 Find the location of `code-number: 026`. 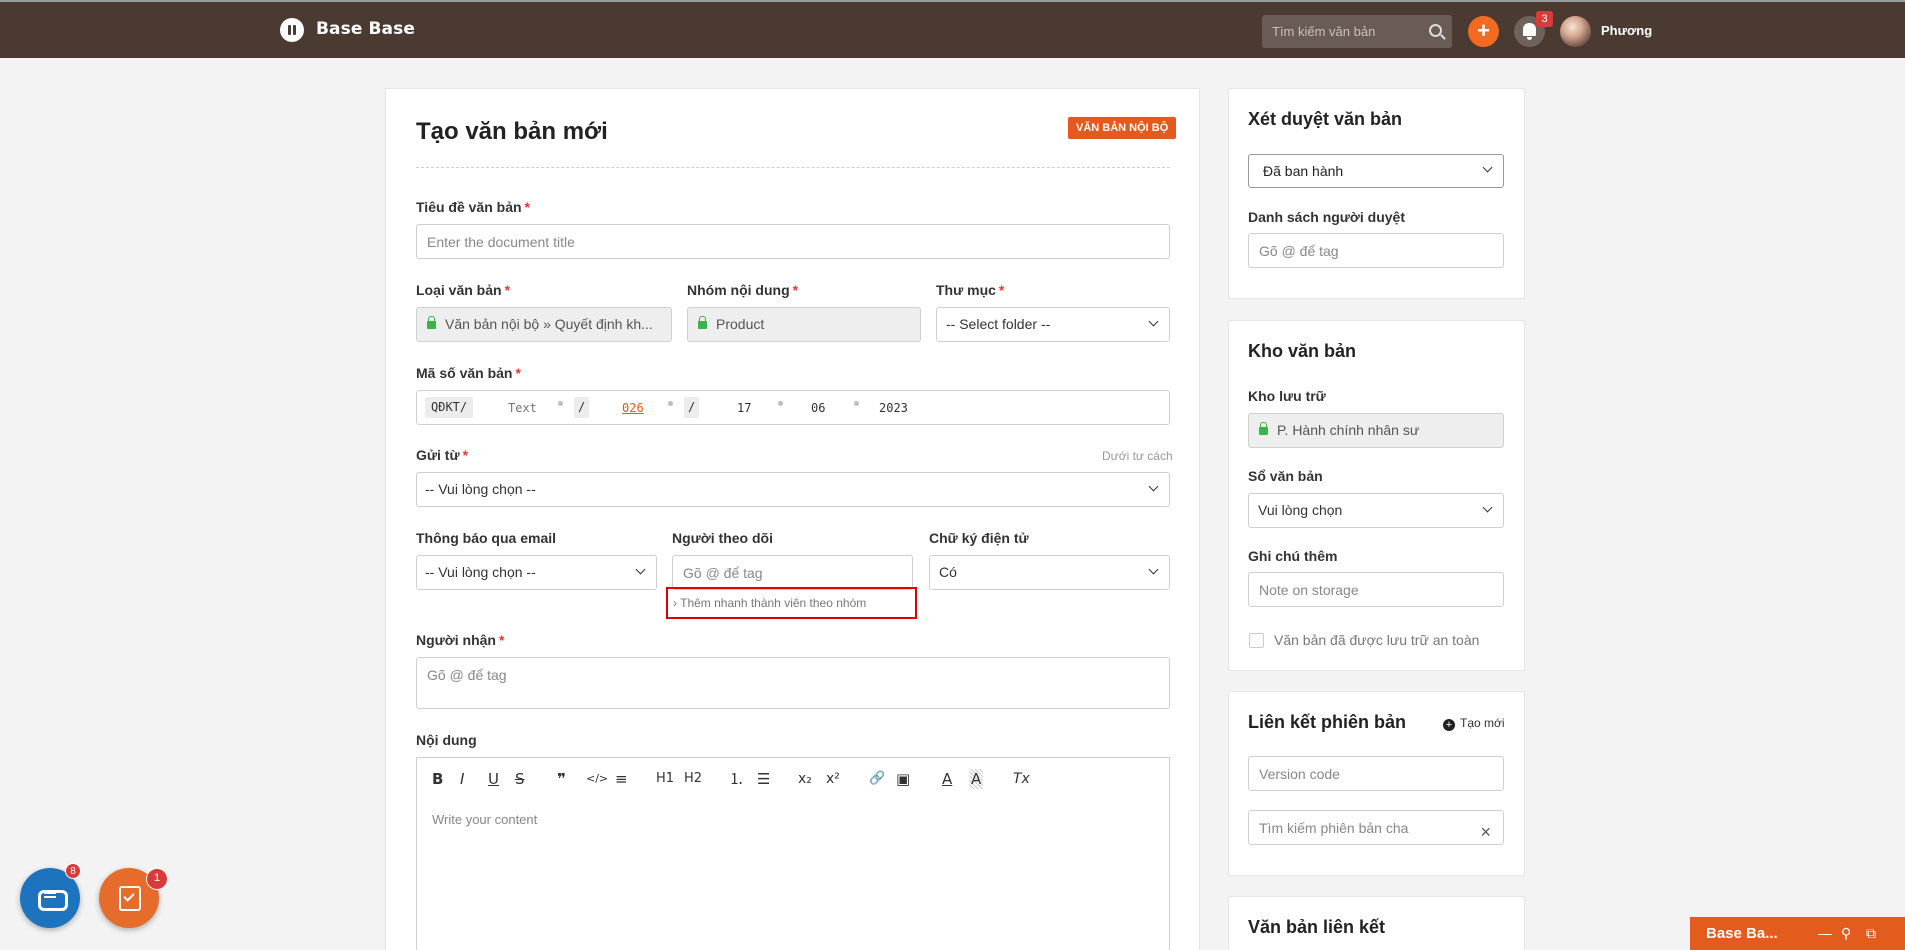

code-number: 026 is located at coordinates (633, 408).